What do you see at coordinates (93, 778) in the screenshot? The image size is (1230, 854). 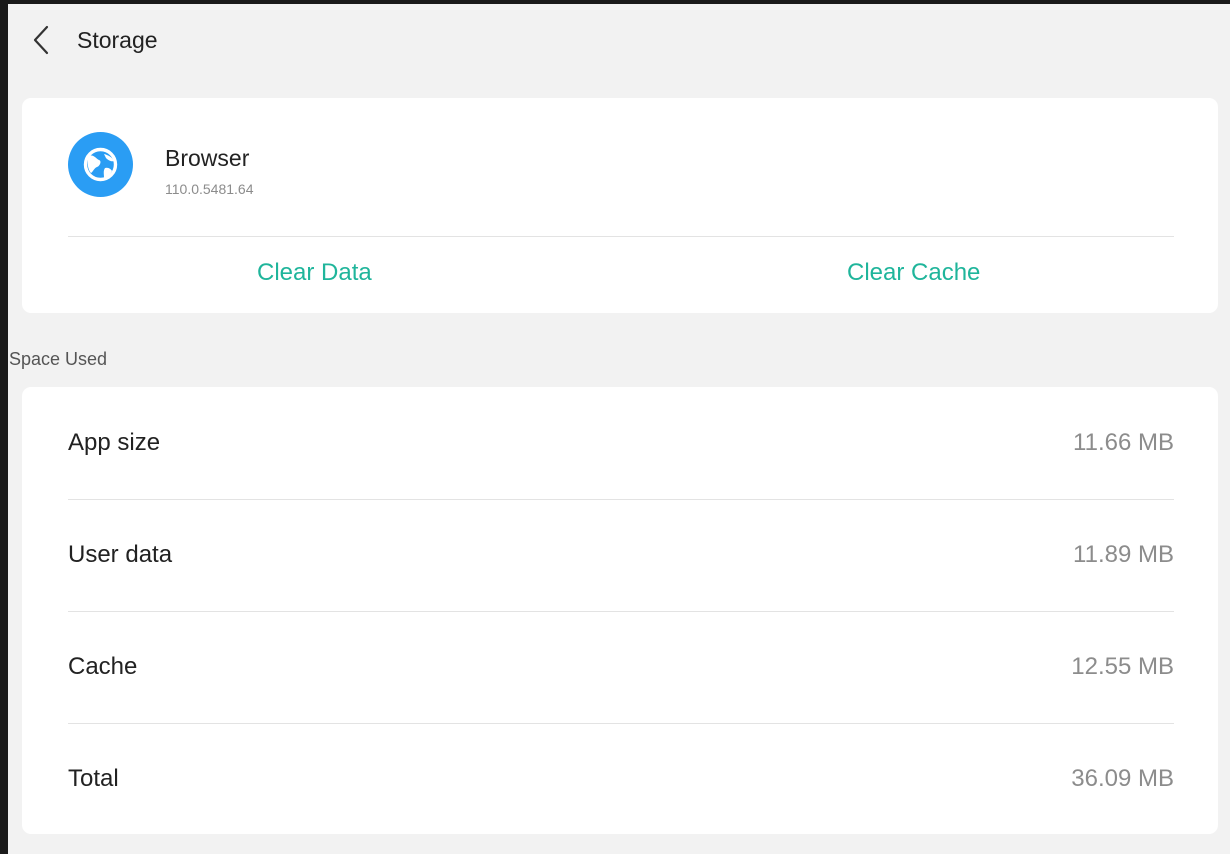 I see `row-label: Total` at bounding box center [93, 778].